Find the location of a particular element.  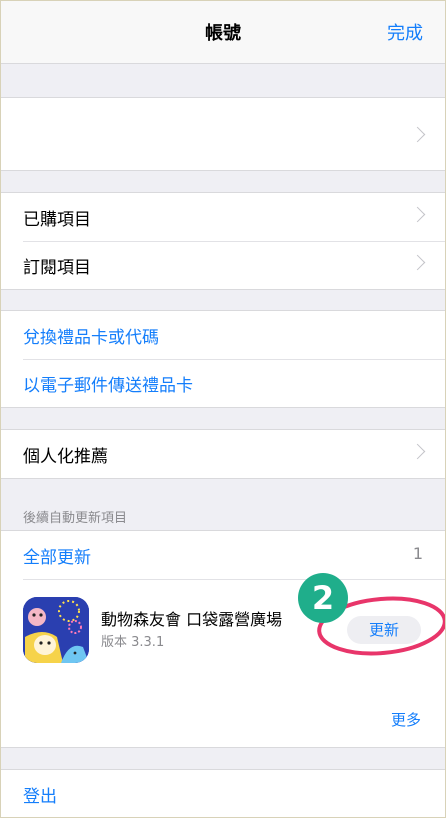

done-button: 完成 is located at coordinates (405, 32).